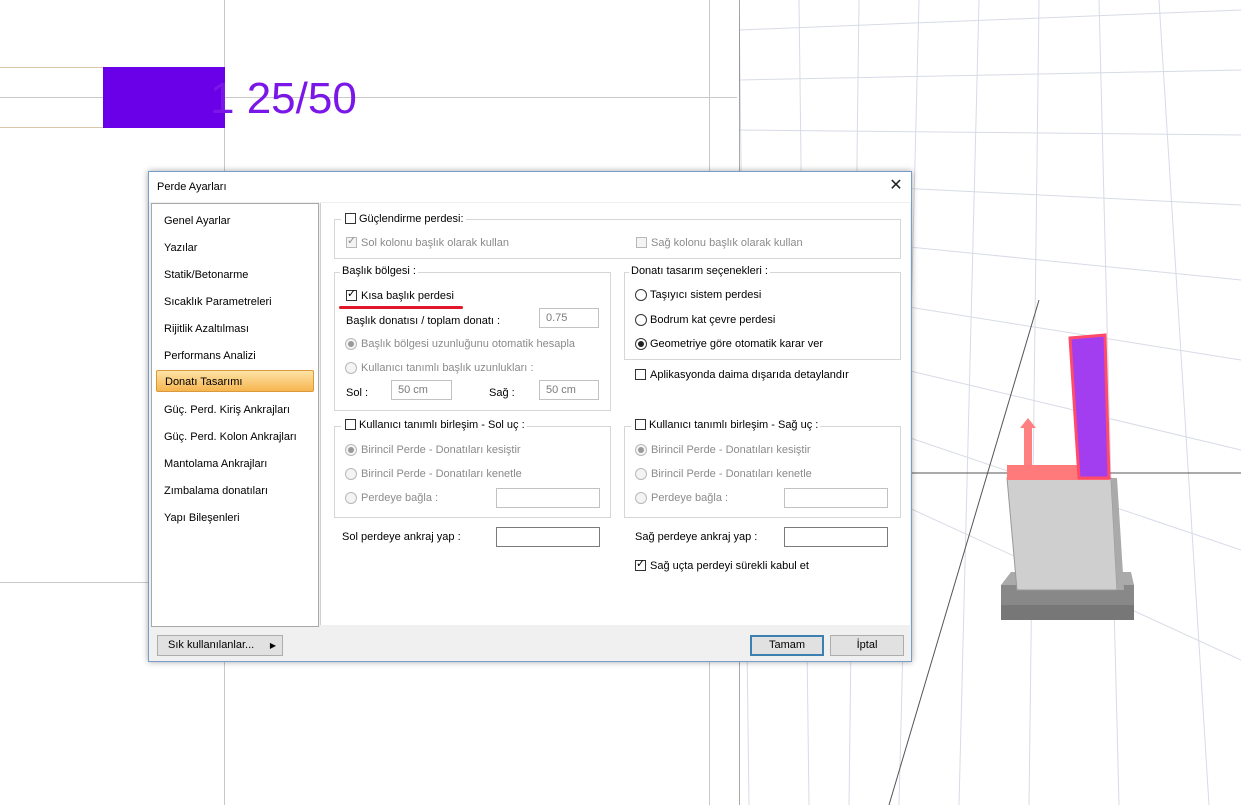 The image size is (1241, 805). Describe the element at coordinates (400, 498) in the screenshot. I see `sol-bagla-label: Perdeye bağla :` at that location.